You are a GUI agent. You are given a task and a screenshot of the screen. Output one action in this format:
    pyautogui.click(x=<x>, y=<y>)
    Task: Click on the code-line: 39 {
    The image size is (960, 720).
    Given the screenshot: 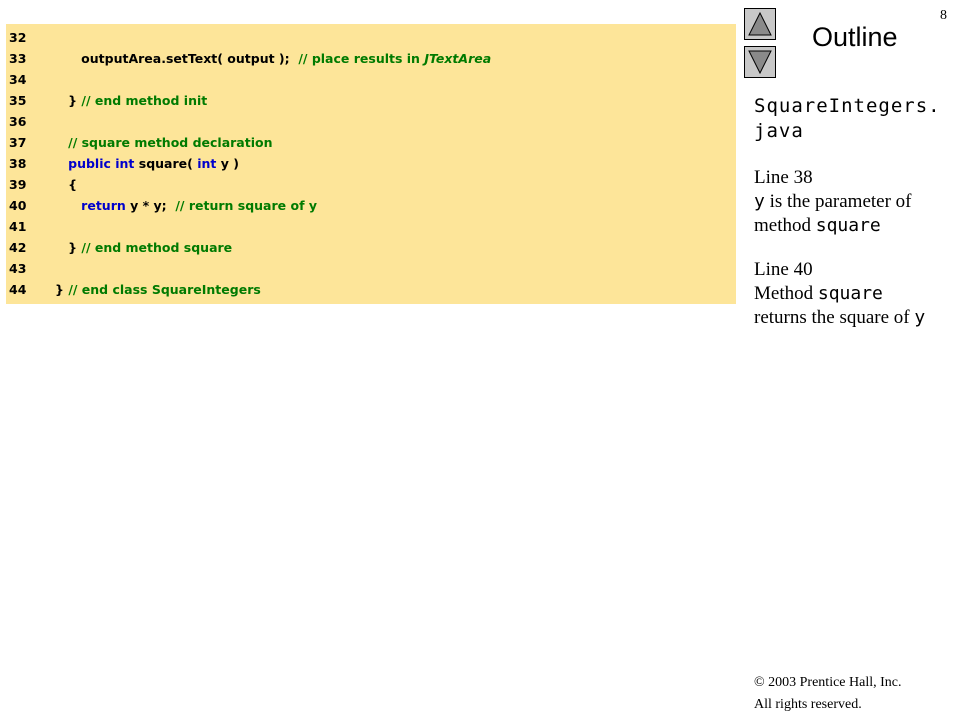 What is the action you would take?
    pyautogui.click(x=371, y=184)
    